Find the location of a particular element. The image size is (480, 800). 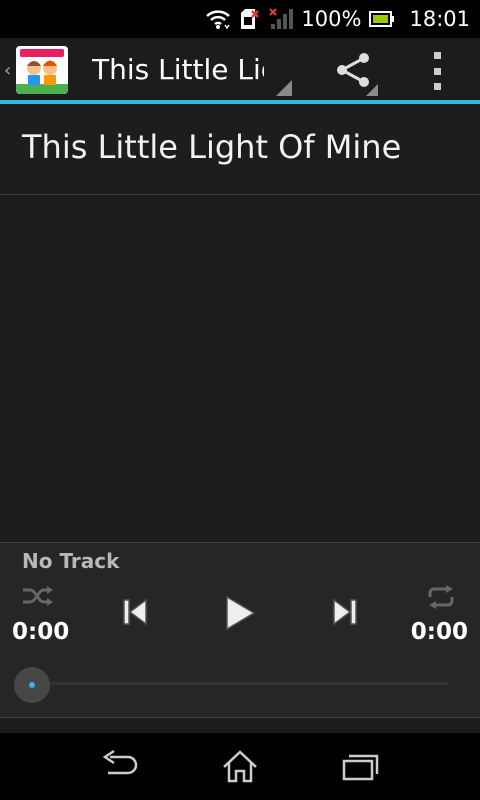

back-icon is located at coordinates (120, 762).